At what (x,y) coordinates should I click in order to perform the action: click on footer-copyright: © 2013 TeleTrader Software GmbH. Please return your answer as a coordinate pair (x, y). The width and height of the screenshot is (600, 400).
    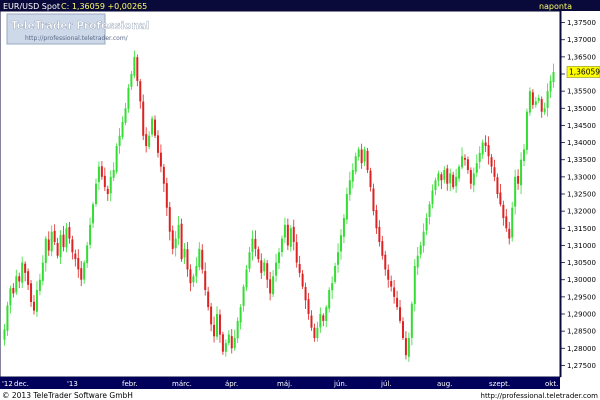
    Looking at the image, I should click on (67, 395).